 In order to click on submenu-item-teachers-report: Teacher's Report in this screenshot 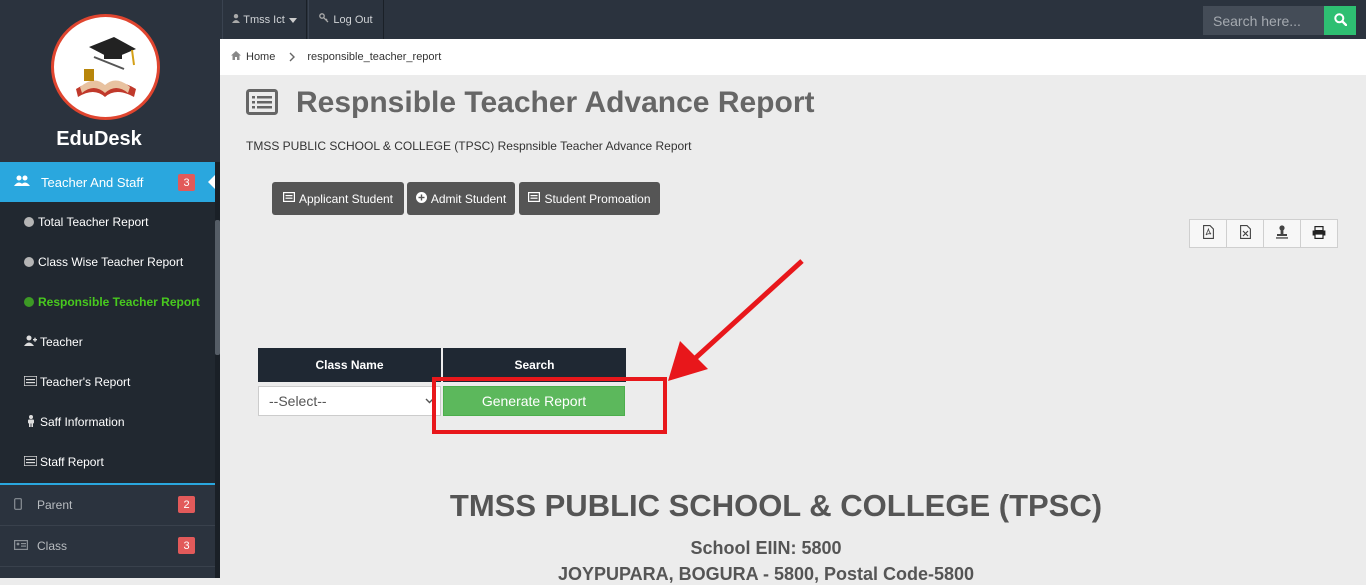, I will do `click(77, 382)`.